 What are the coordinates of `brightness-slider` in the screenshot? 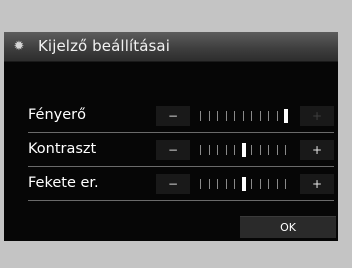 It's located at (246, 116).